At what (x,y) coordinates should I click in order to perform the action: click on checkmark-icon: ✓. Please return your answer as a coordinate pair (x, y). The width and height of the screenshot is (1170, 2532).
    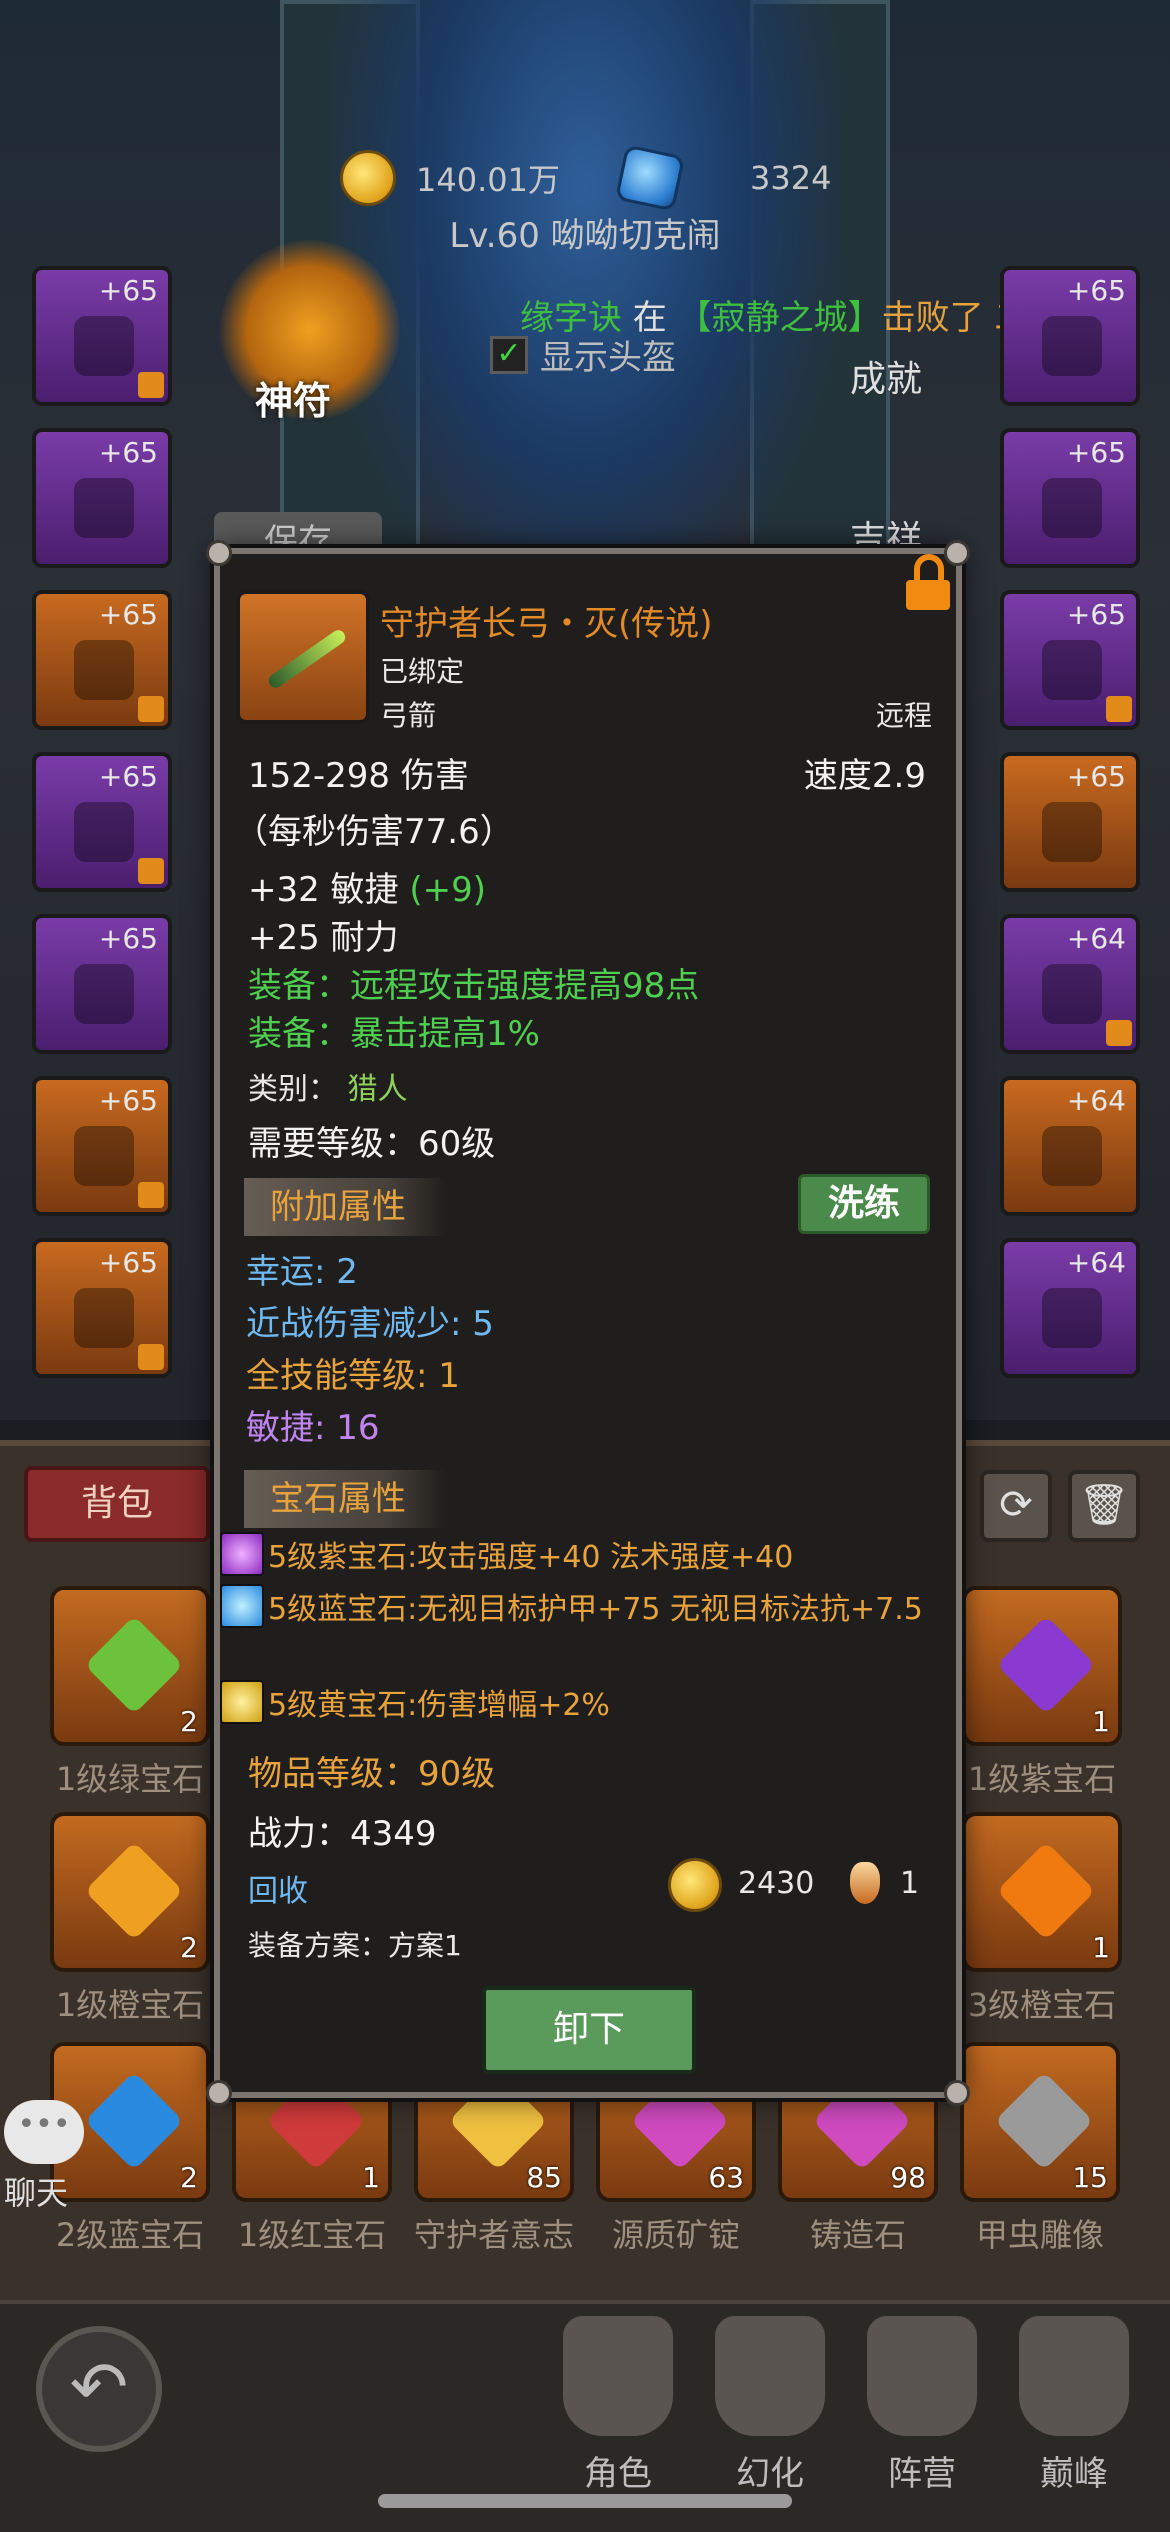
    Looking at the image, I should click on (509, 354).